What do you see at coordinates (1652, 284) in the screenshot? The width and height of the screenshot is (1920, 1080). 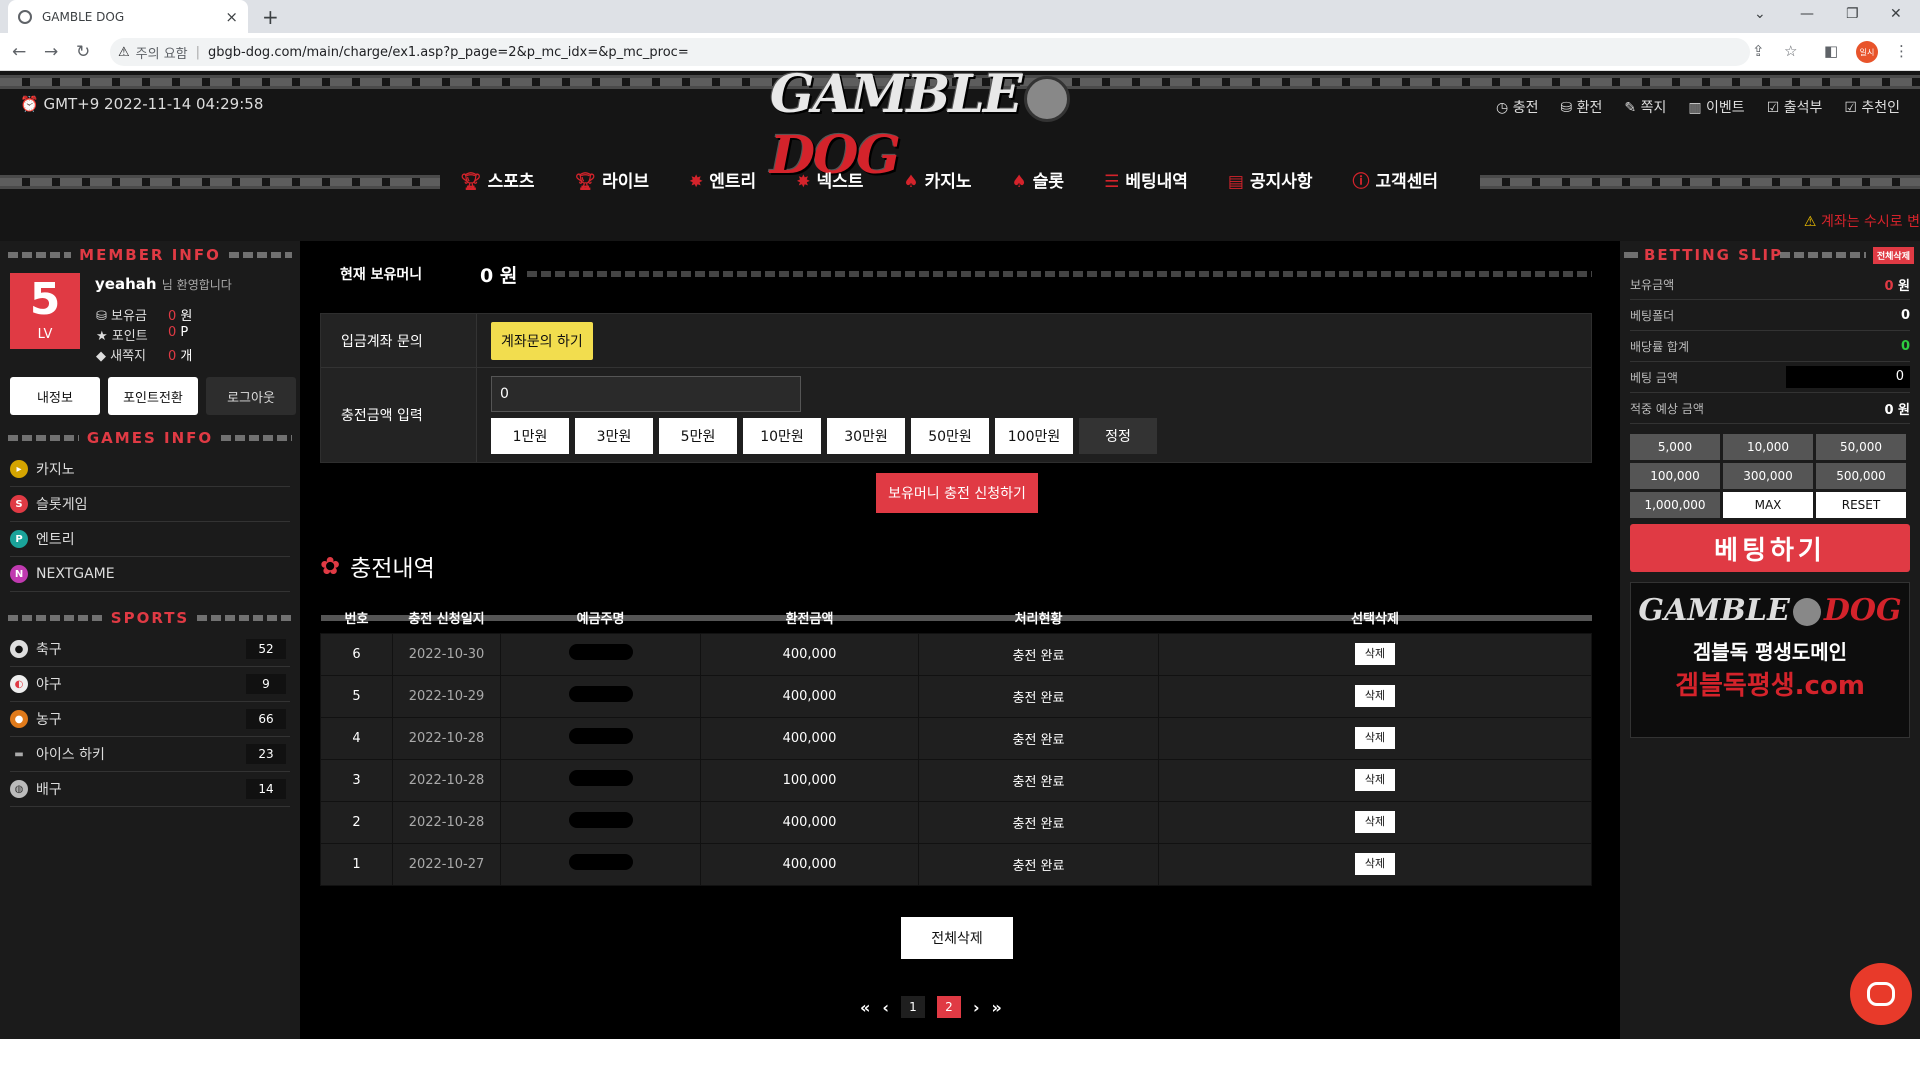 I see `slip-label: 보유금액` at bounding box center [1652, 284].